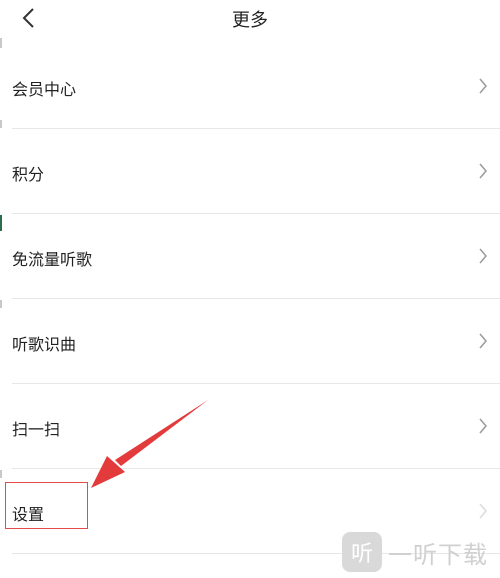  Describe the element at coordinates (52, 259) in the screenshot. I see `menu-item-label: 免流量听歌` at that location.